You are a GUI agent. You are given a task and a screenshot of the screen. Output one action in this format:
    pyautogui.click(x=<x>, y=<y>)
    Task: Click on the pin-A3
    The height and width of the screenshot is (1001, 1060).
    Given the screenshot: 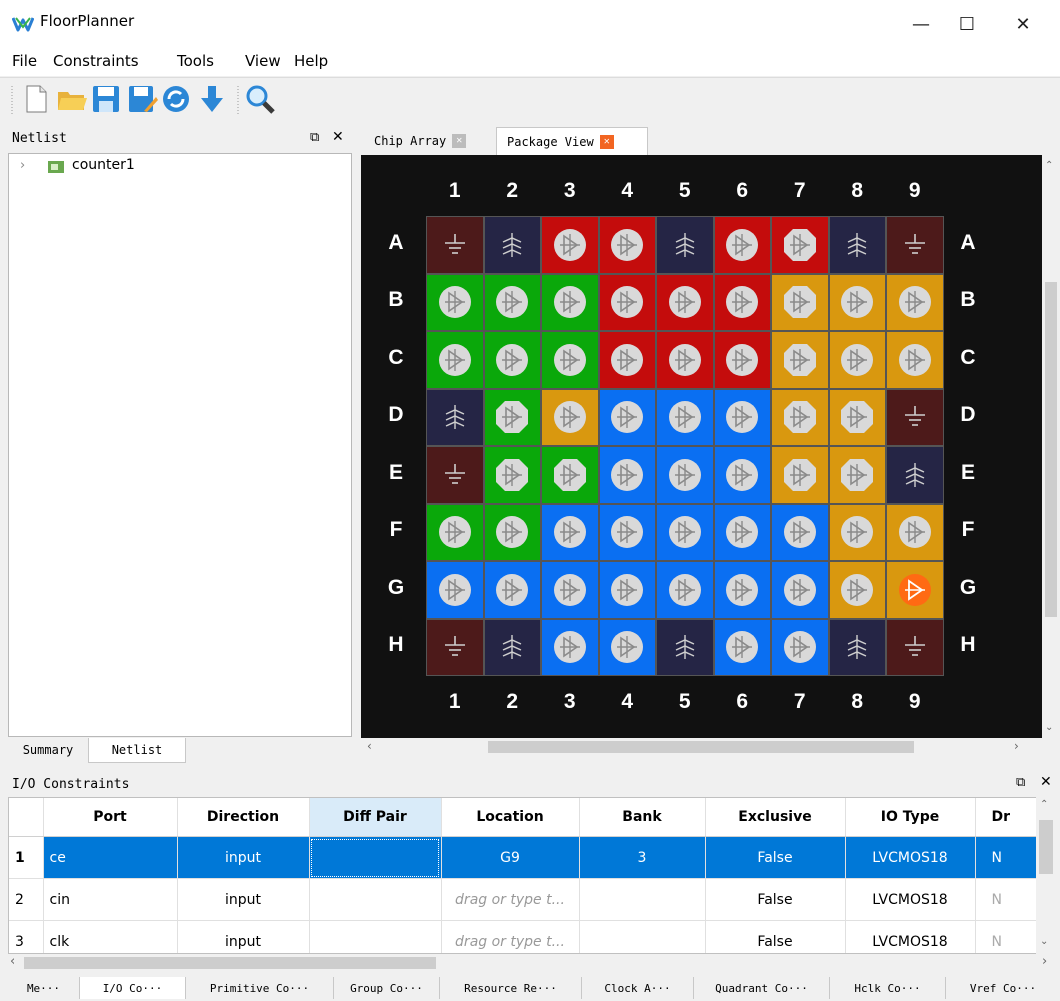 What is the action you would take?
    pyautogui.click(x=570, y=245)
    